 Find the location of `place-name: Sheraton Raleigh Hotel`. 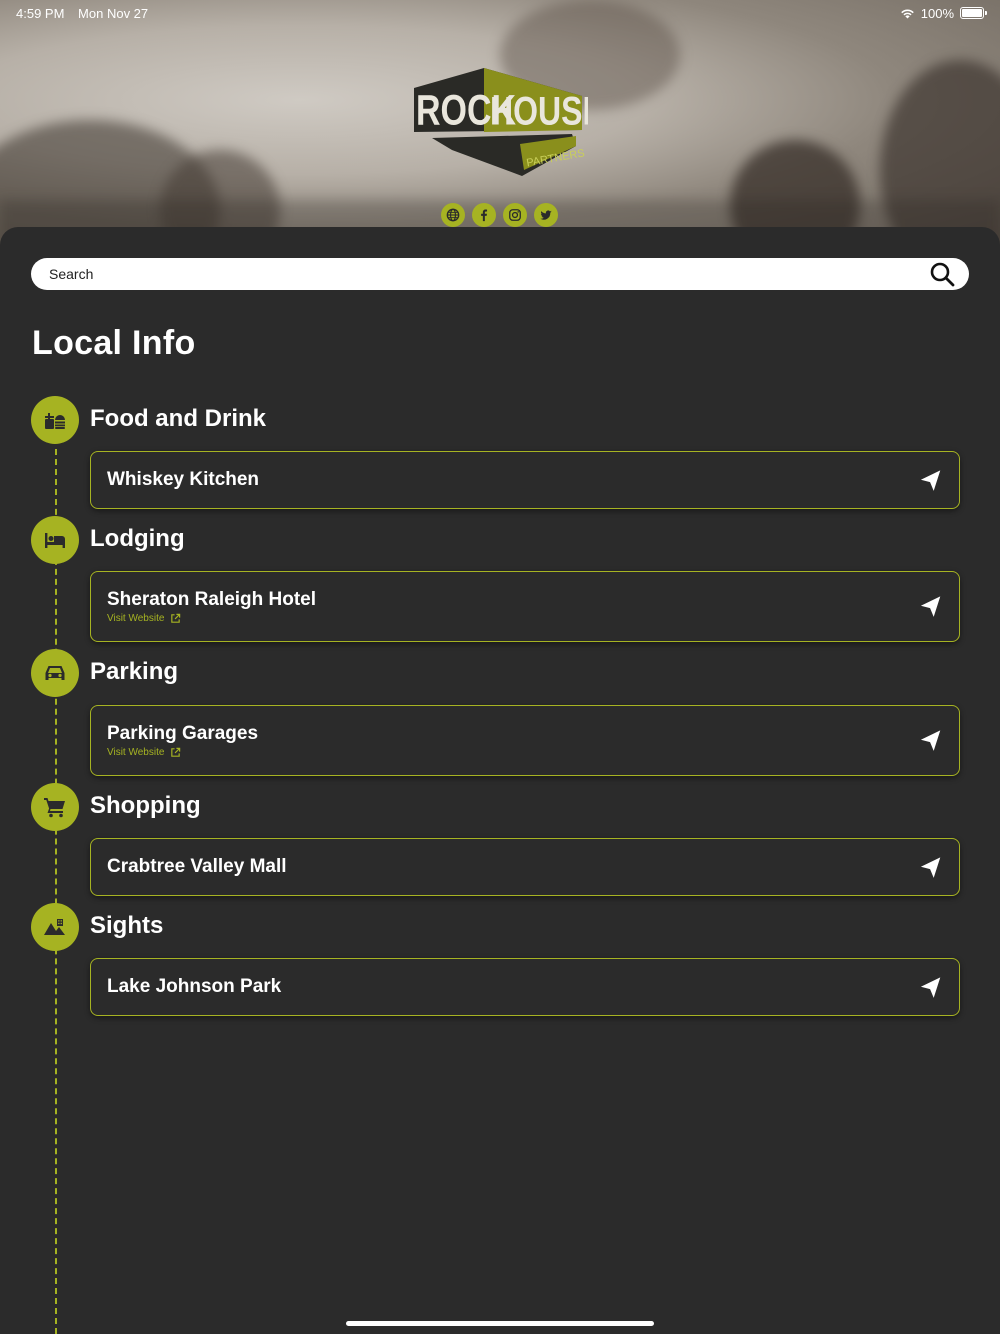

place-name: Sheraton Raleigh Hotel is located at coordinates (212, 599).